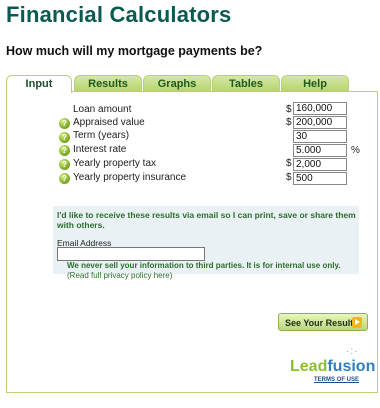 The width and height of the screenshot is (380, 408). I want to click on loan-amount-currency: $, so click(289, 109).